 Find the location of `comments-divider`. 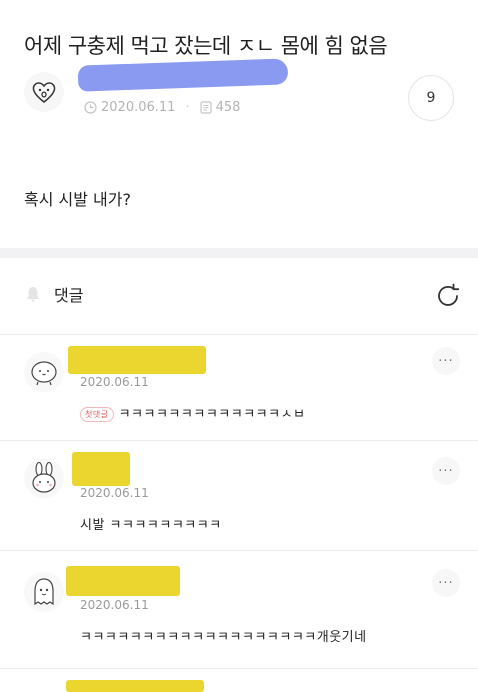

comments-divider is located at coordinates (239, 334).